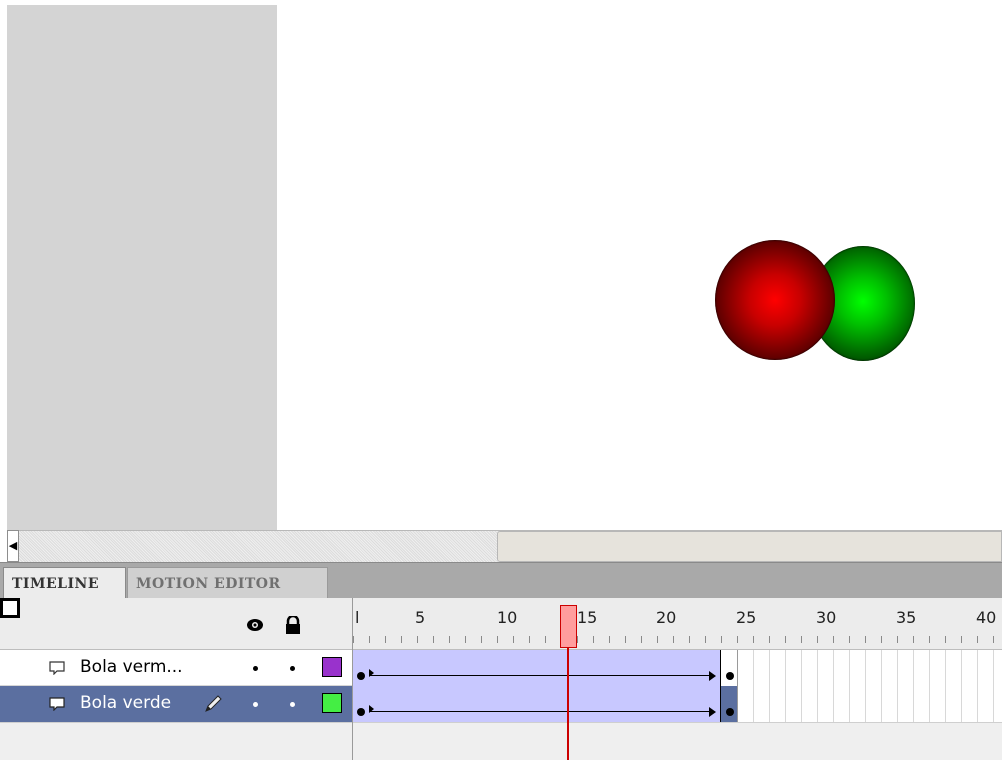 Image resolution: width=1002 pixels, height=760 pixels. I want to click on scroll-thumb, so click(749, 546).